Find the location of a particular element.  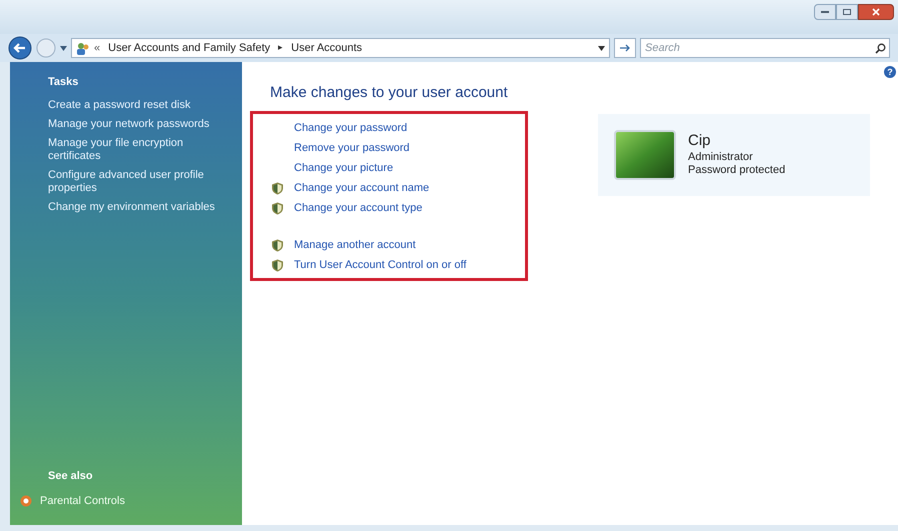

maximize-button is located at coordinates (847, 12).